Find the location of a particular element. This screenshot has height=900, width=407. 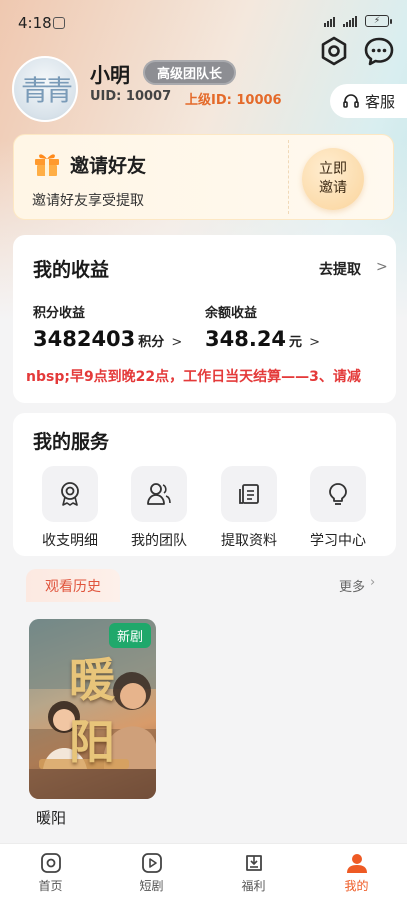

tab-label: 我的 is located at coordinates (356, 886).